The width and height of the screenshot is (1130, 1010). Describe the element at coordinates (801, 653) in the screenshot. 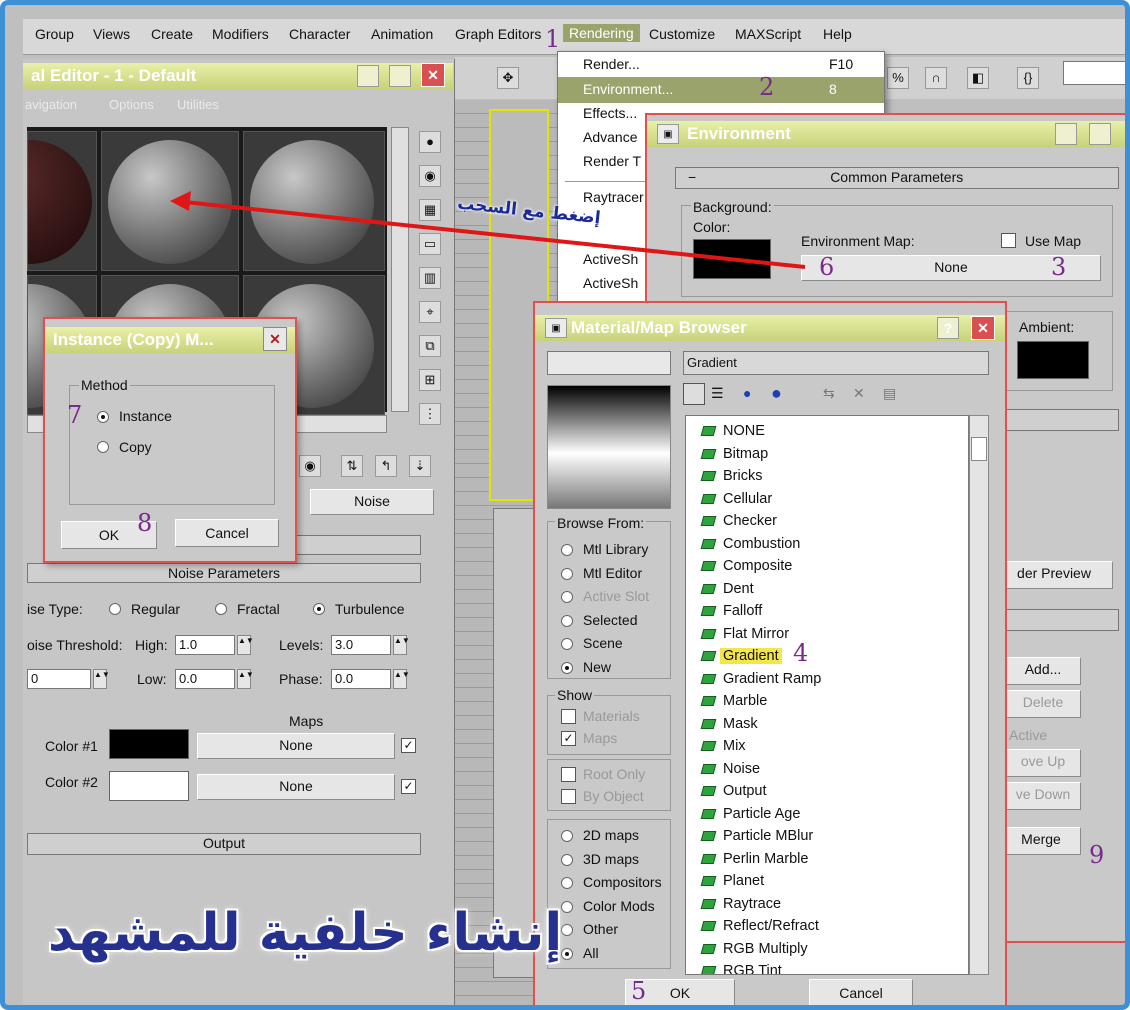

I see `step-number: 4` at that location.